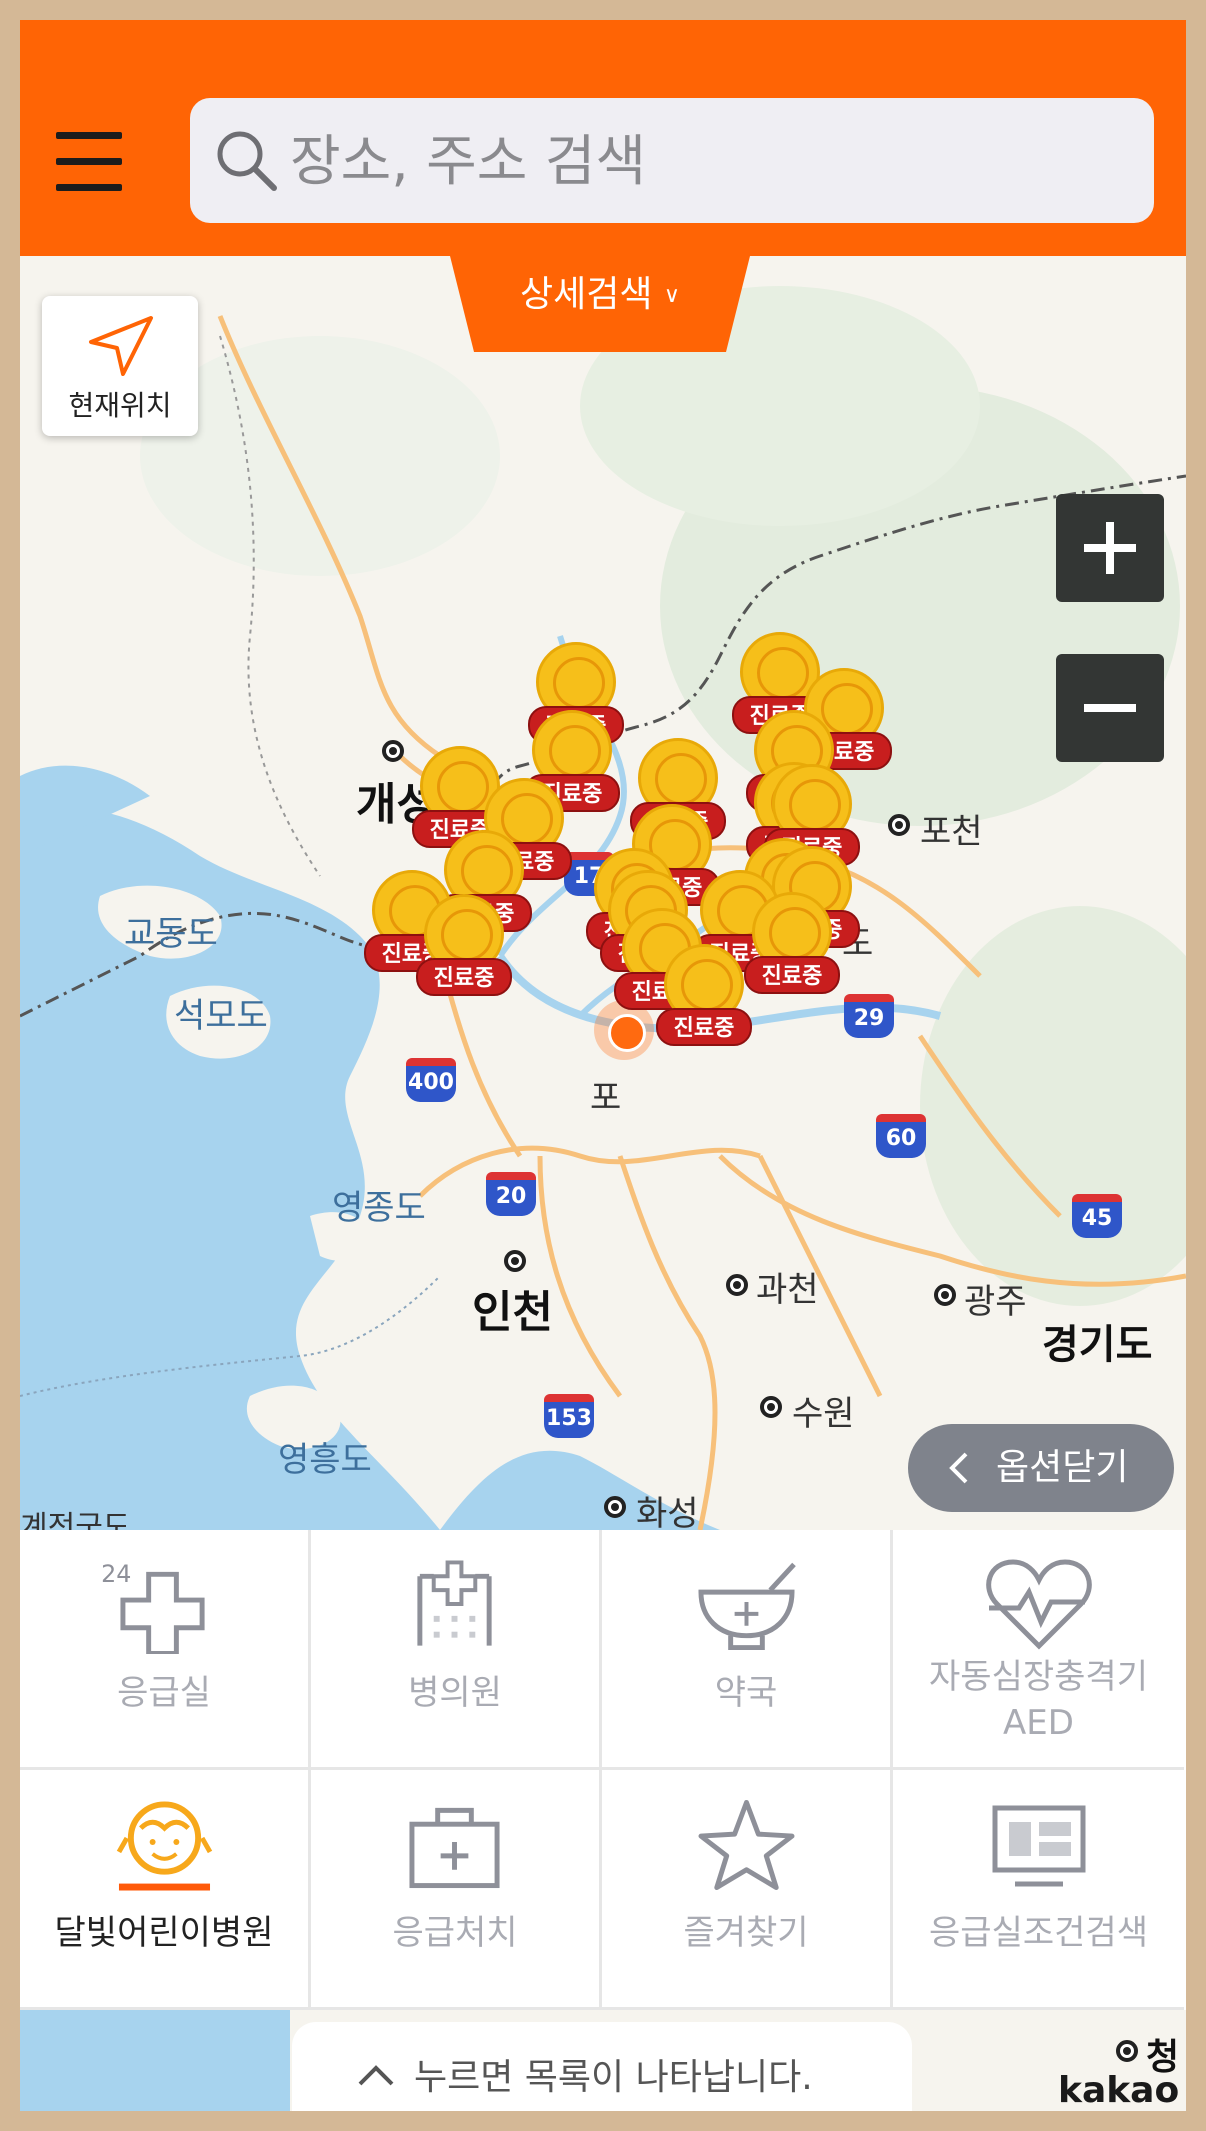  I want to click on route-shield: 29, so click(869, 1016).